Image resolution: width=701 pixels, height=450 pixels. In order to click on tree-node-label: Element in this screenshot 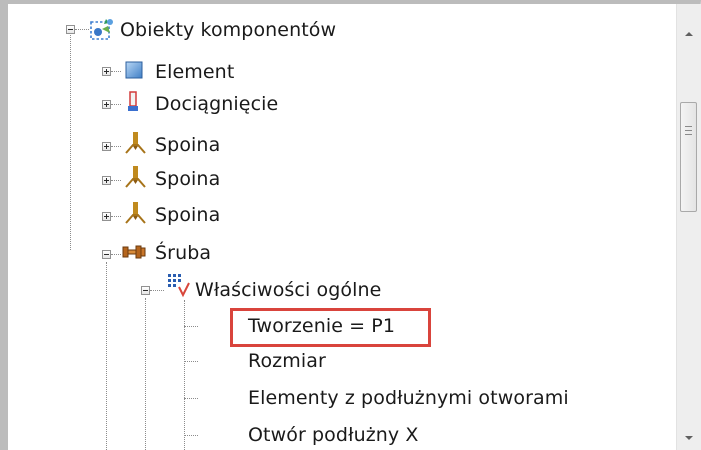, I will do `click(194, 72)`.